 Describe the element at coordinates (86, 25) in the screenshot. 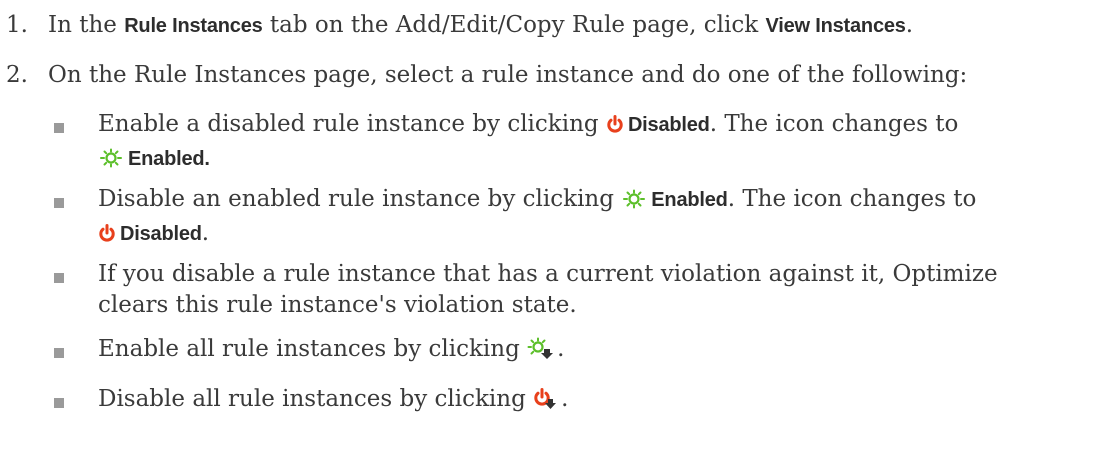

I see `step-text-part: In the` at that location.